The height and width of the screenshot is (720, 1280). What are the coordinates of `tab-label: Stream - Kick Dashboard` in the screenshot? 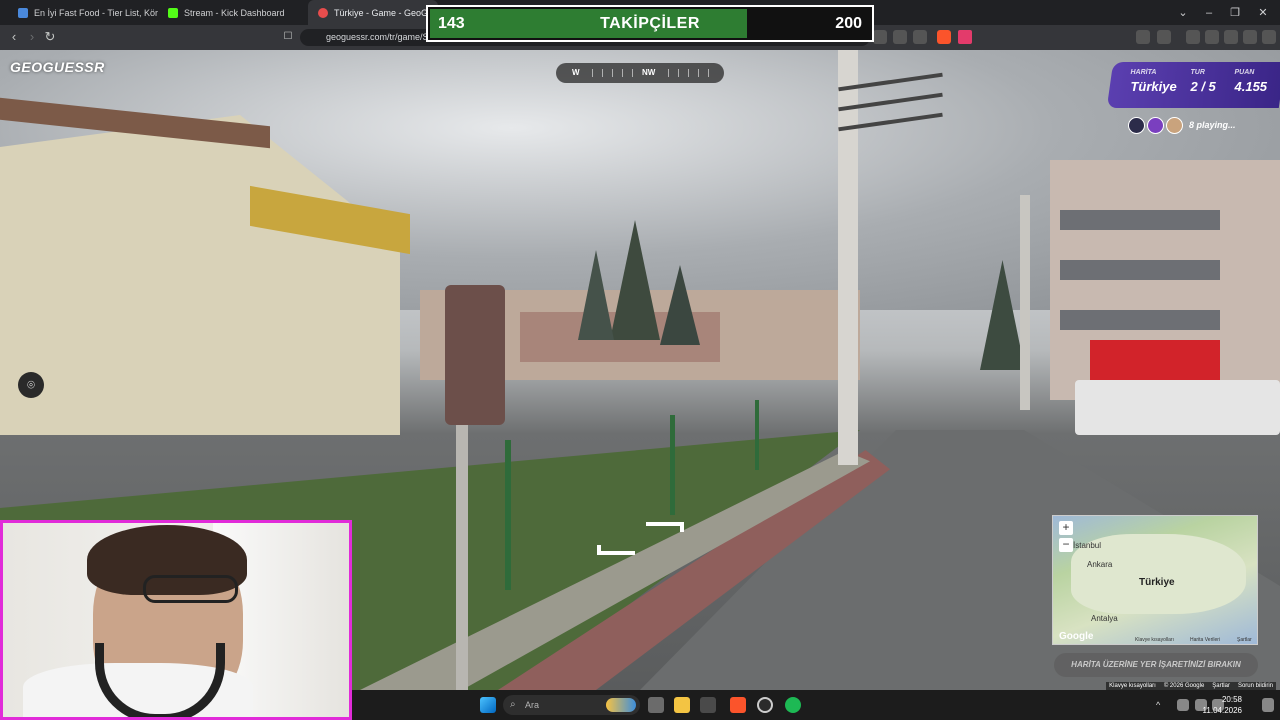 It's located at (234, 12).